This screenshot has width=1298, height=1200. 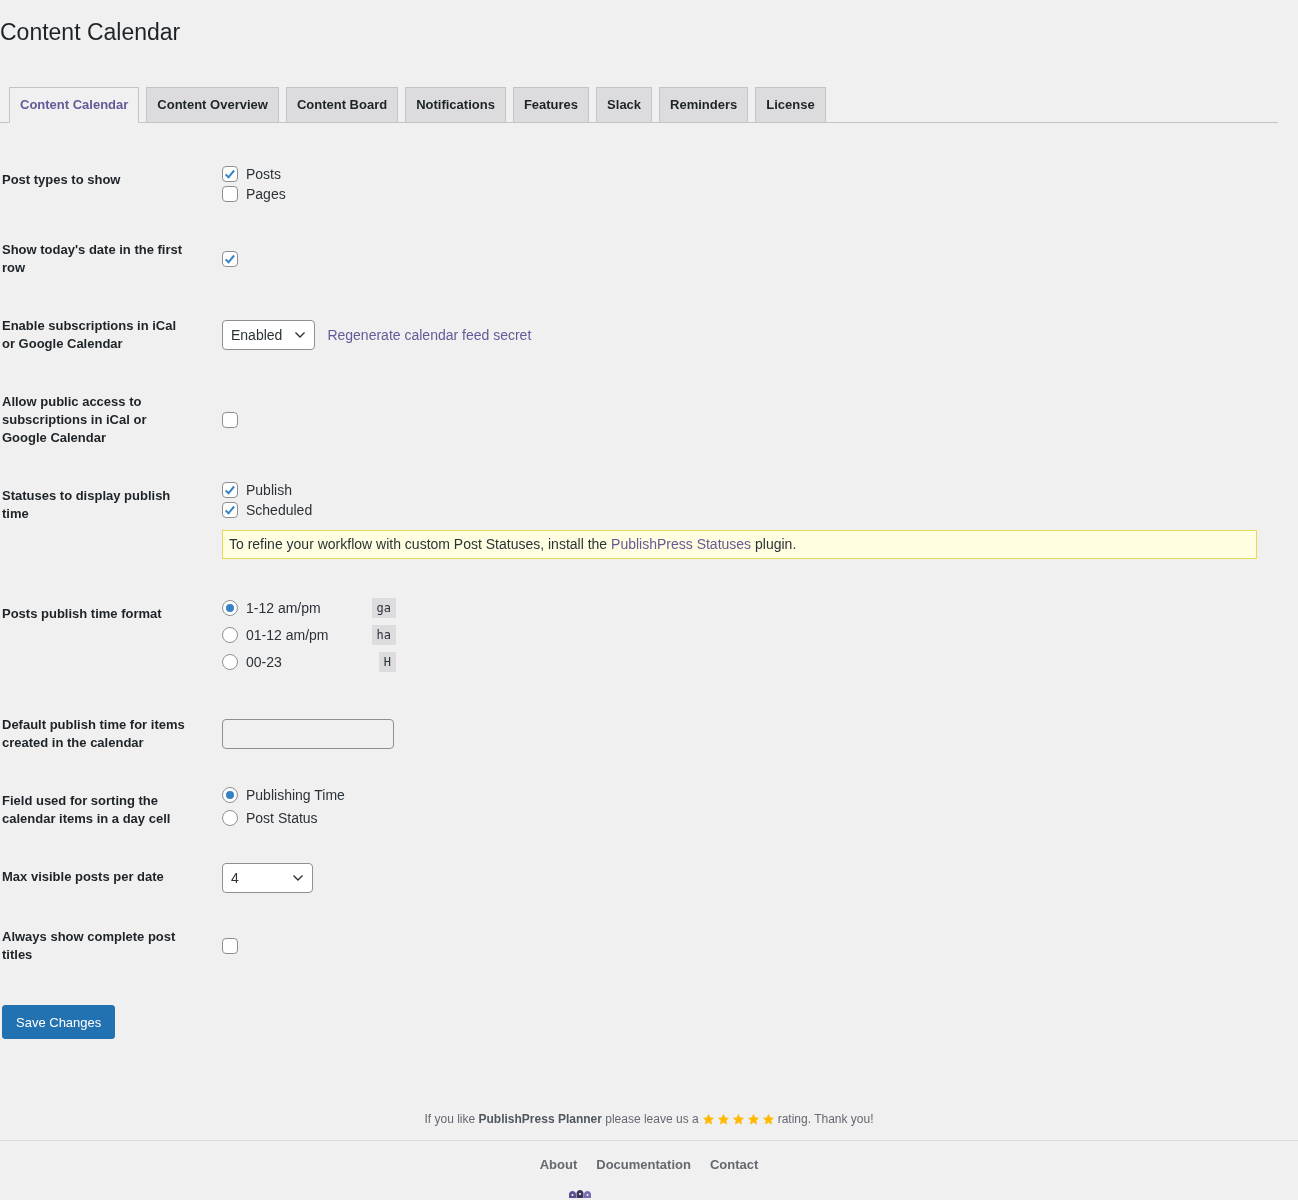 I want to click on tab: Features, so click(x=551, y=105).